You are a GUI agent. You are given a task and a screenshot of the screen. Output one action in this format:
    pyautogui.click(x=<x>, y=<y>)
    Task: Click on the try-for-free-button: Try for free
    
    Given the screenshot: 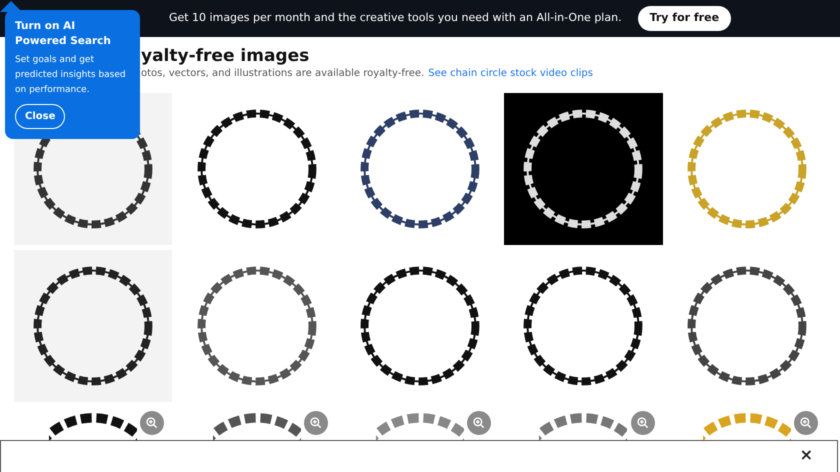 What is the action you would take?
    pyautogui.click(x=685, y=18)
    